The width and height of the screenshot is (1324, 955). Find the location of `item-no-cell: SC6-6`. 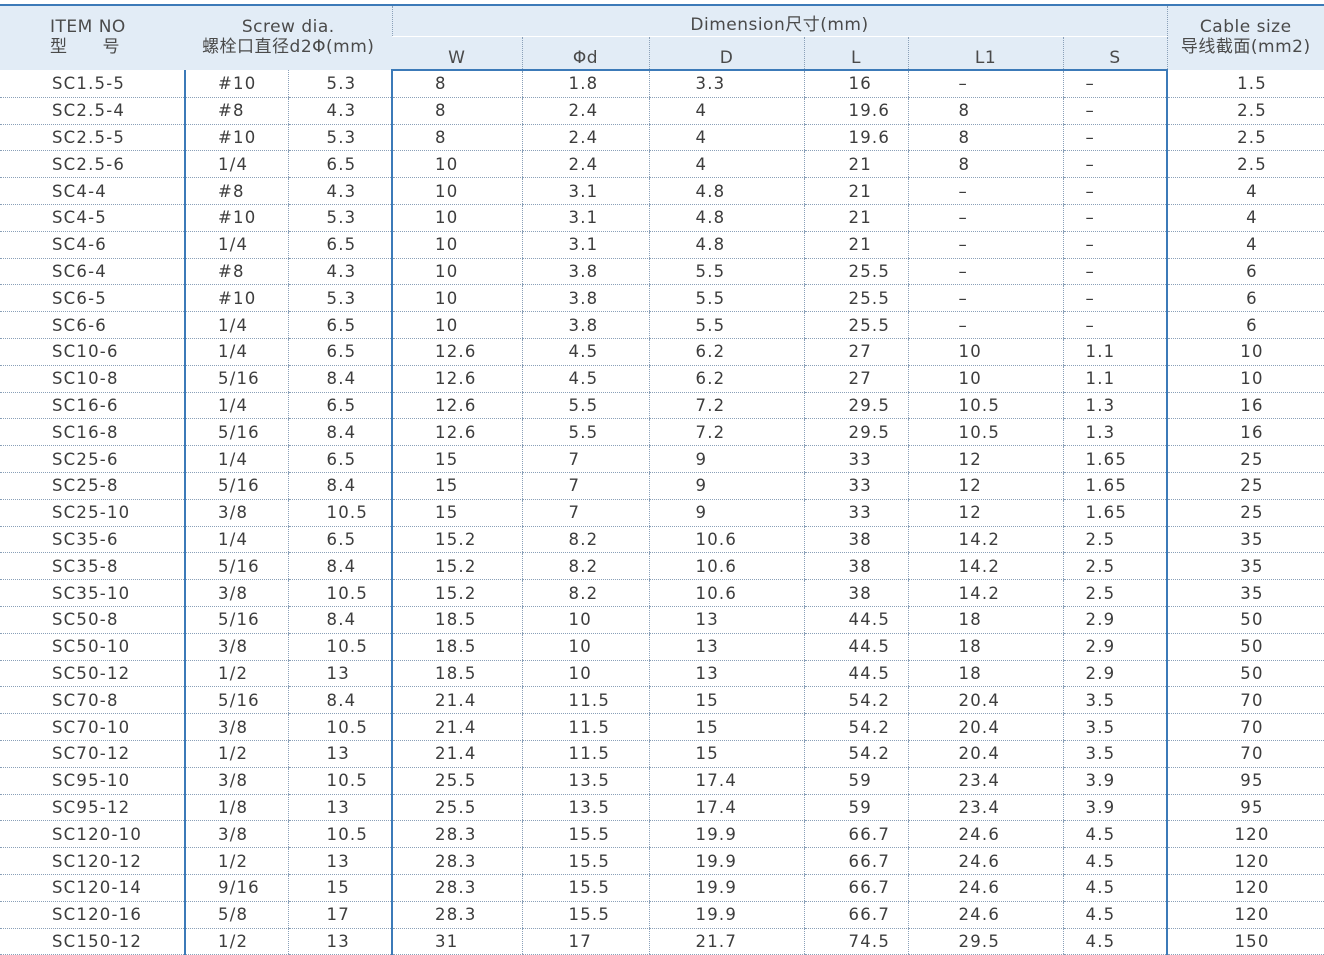

item-no-cell: SC6-6 is located at coordinates (92, 325).